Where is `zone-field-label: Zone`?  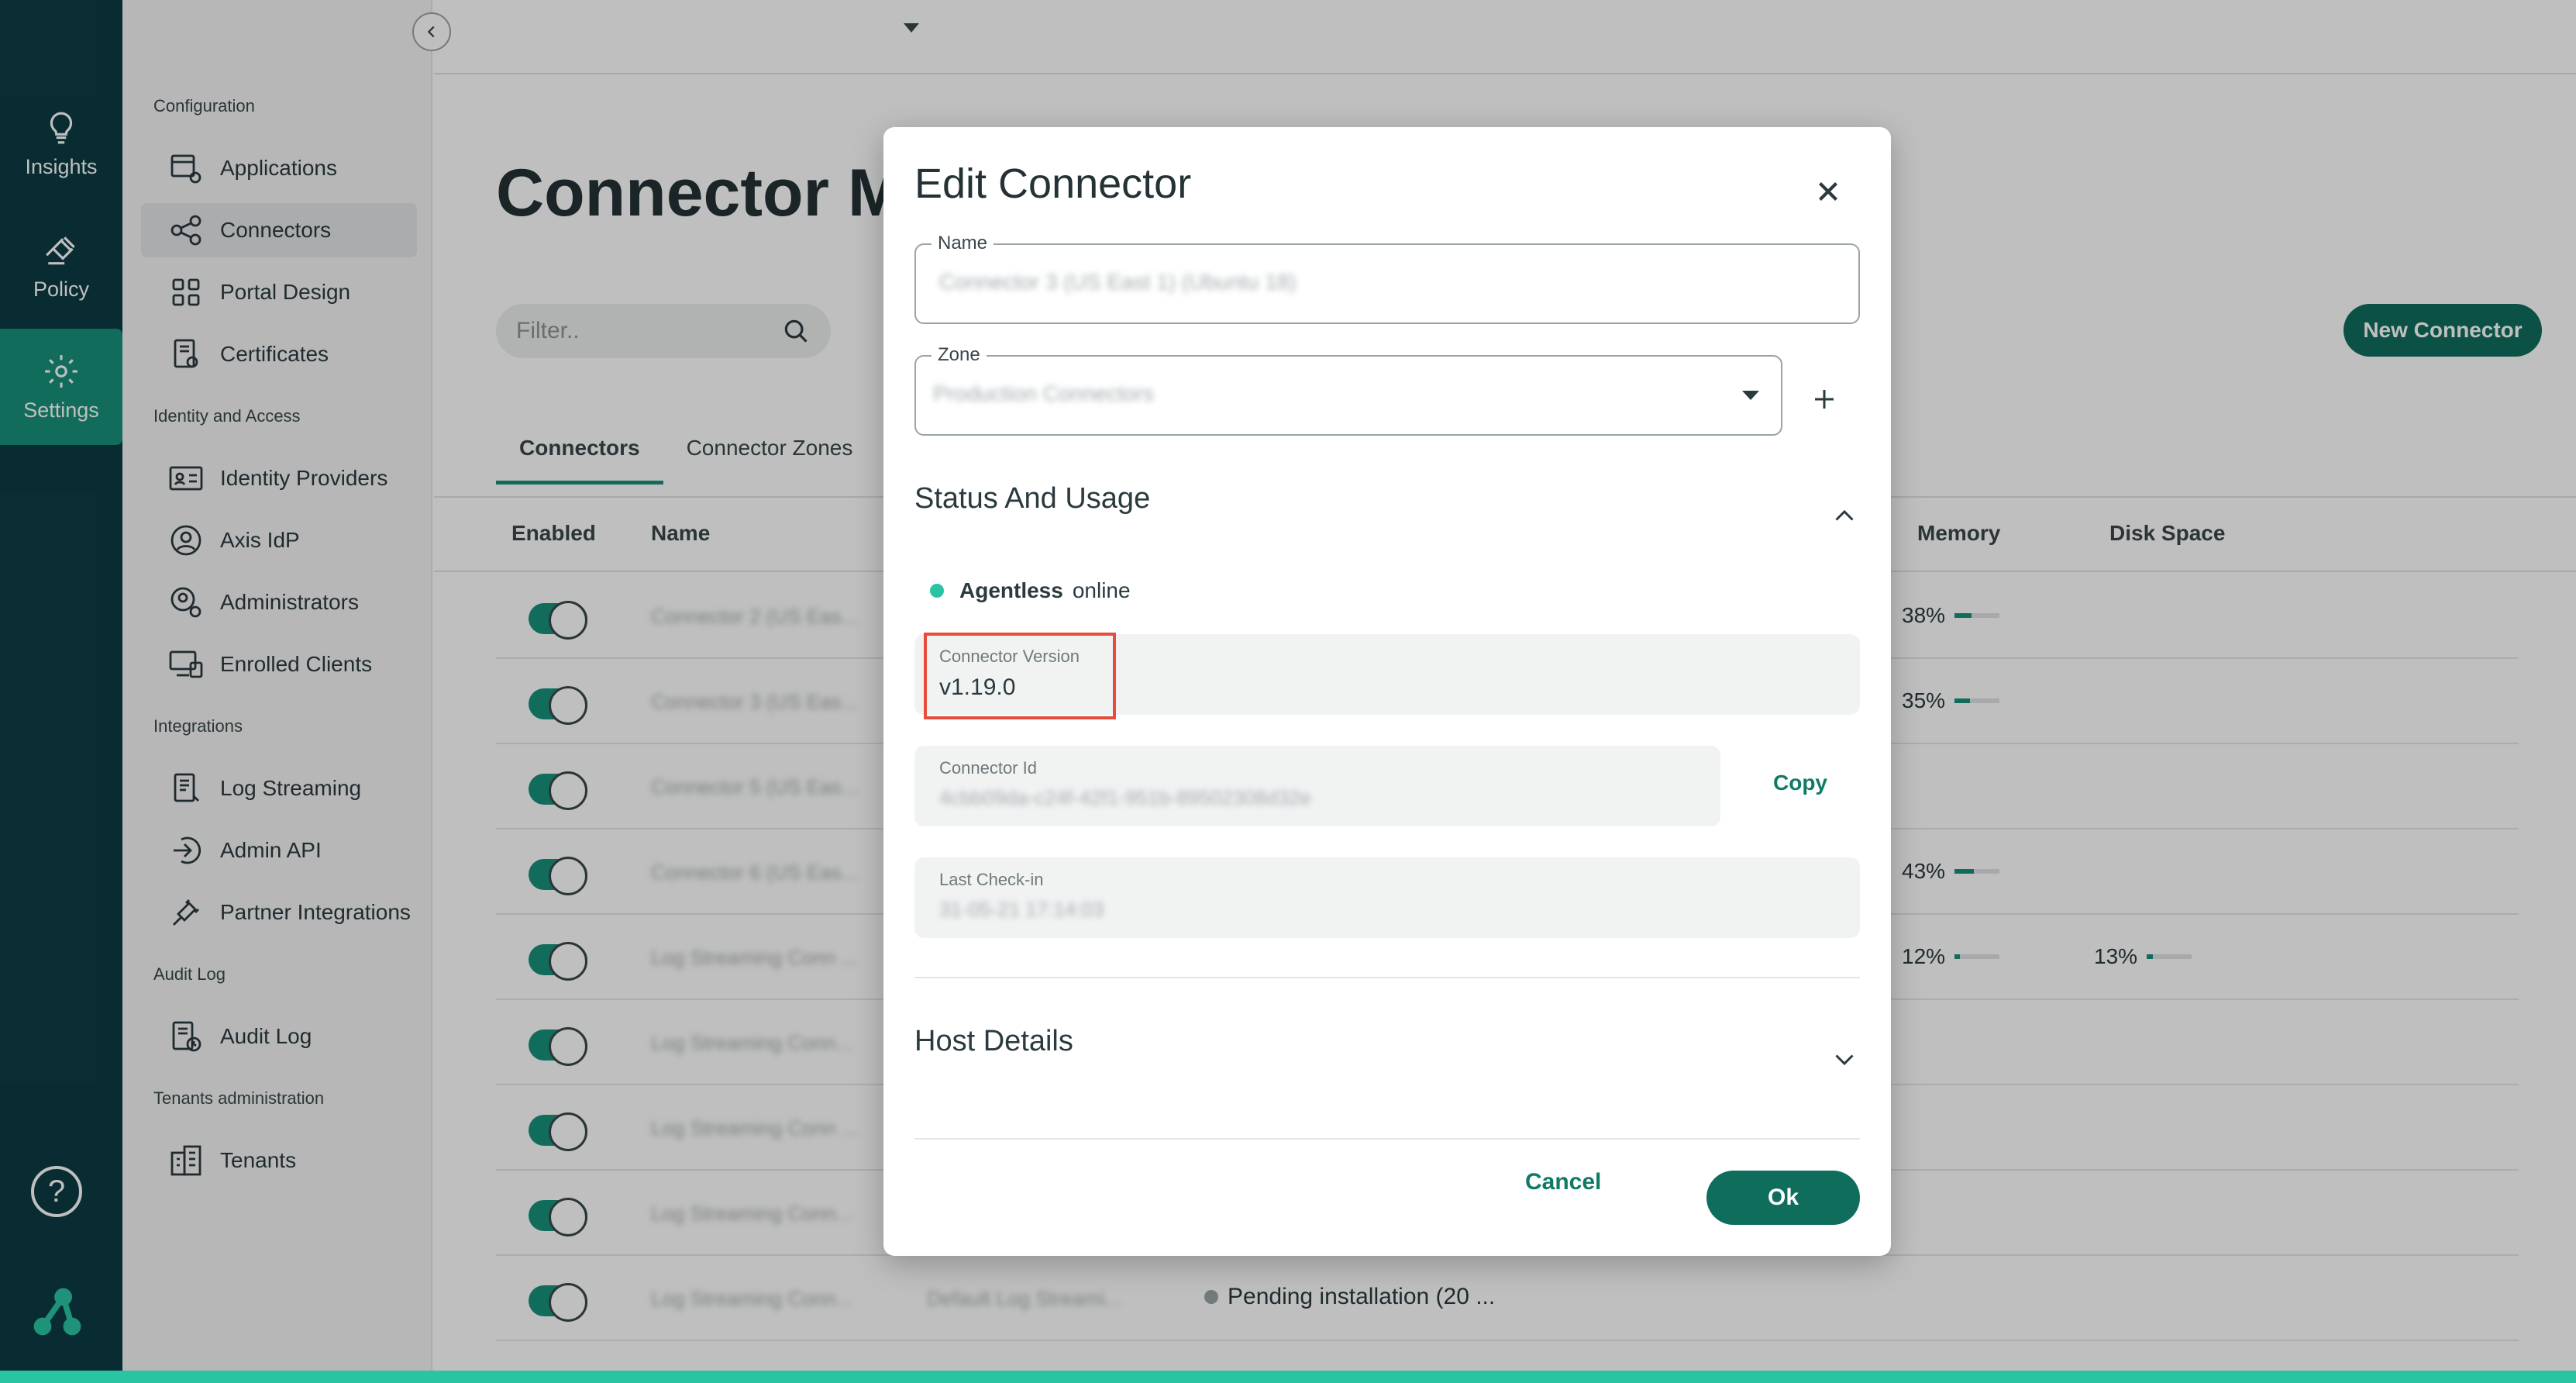
zone-field-label: Zone is located at coordinates (959, 355).